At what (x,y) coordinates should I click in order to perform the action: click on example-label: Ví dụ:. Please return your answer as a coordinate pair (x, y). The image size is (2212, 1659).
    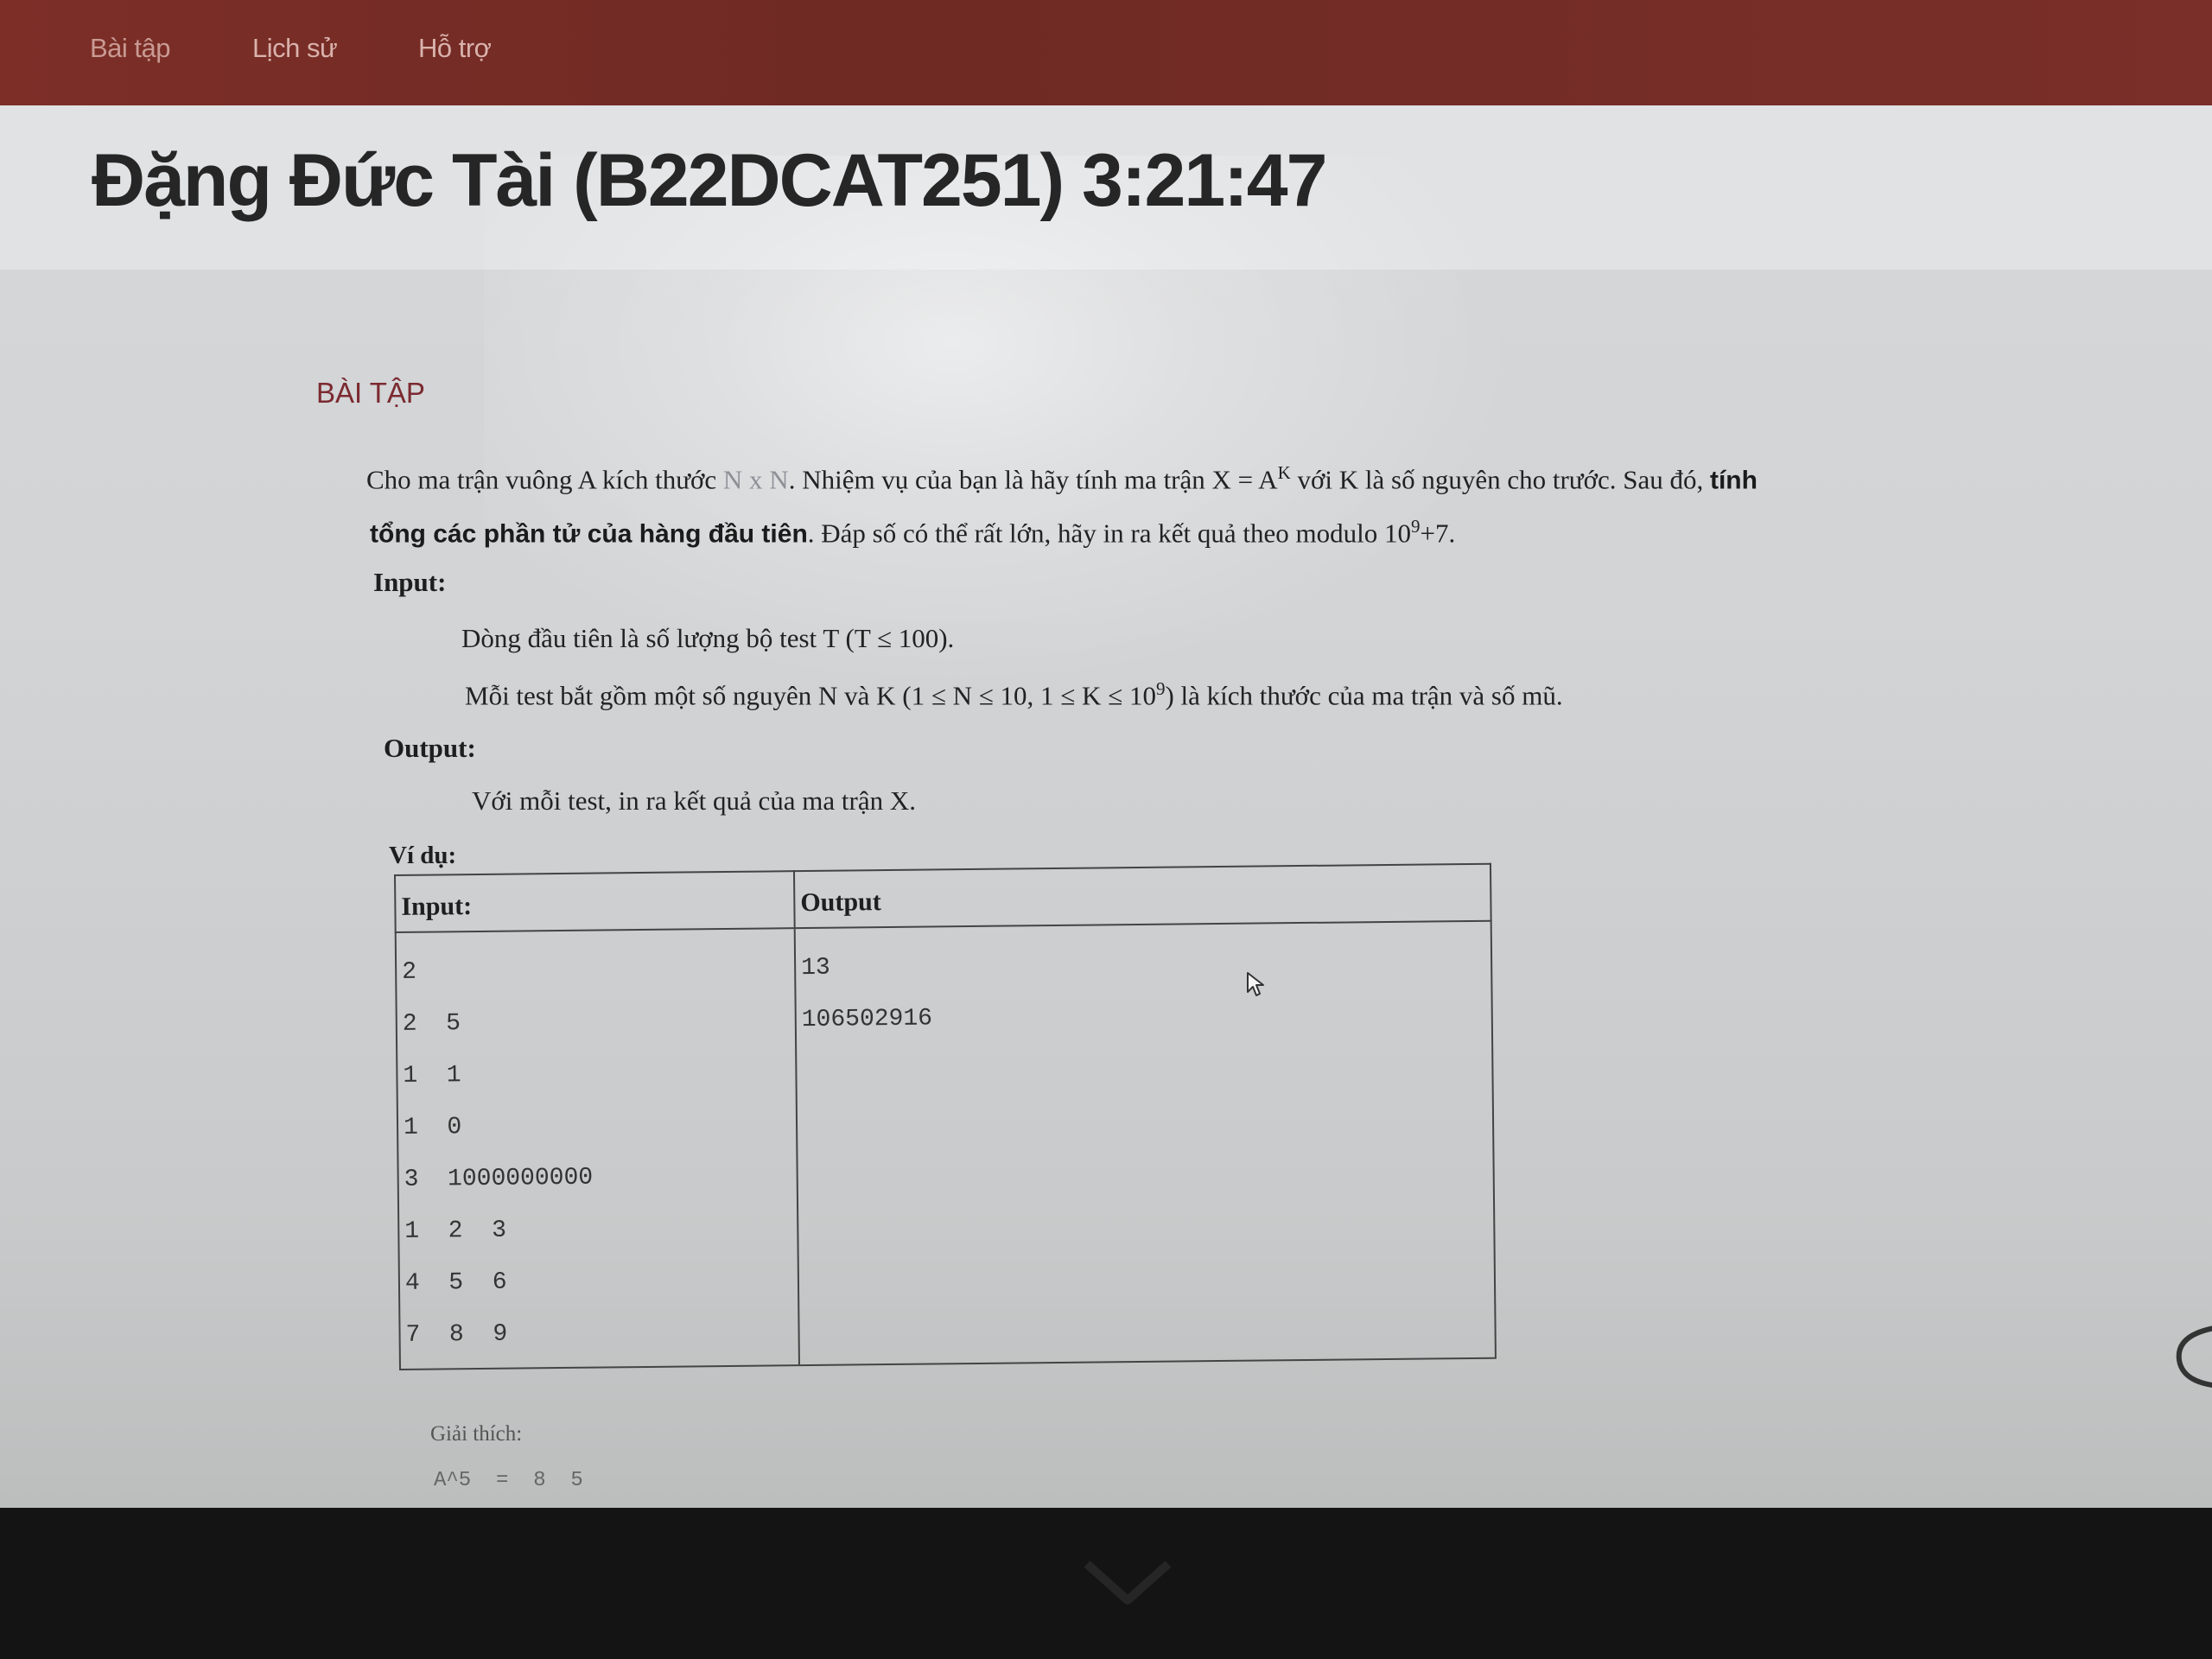
    Looking at the image, I should click on (423, 855).